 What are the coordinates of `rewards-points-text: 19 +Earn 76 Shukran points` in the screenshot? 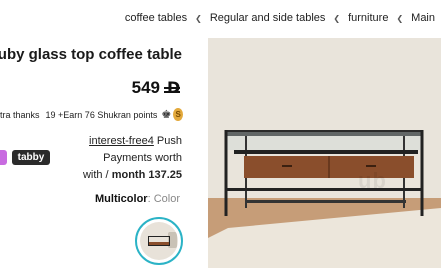 It's located at (101, 114).